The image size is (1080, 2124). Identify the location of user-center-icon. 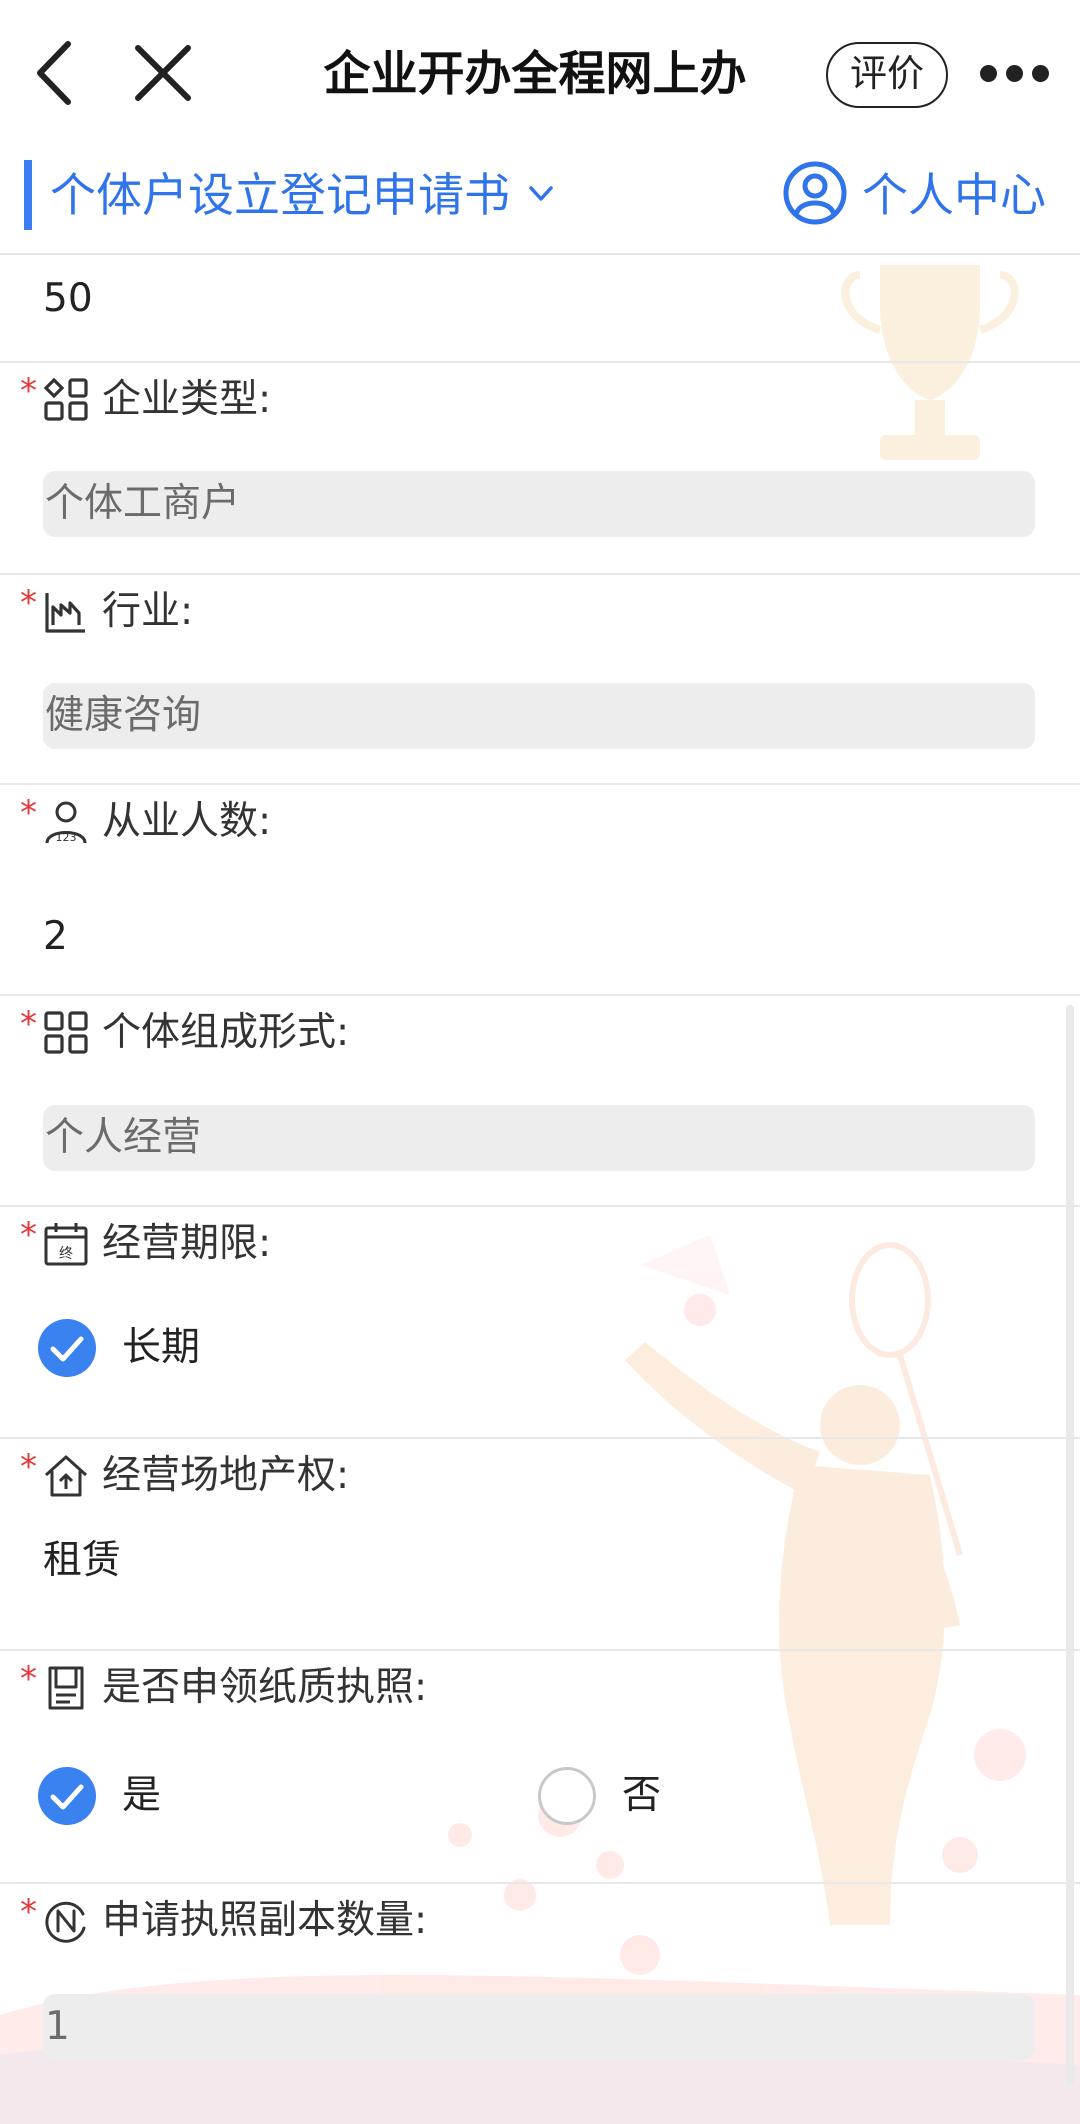
(815, 193).